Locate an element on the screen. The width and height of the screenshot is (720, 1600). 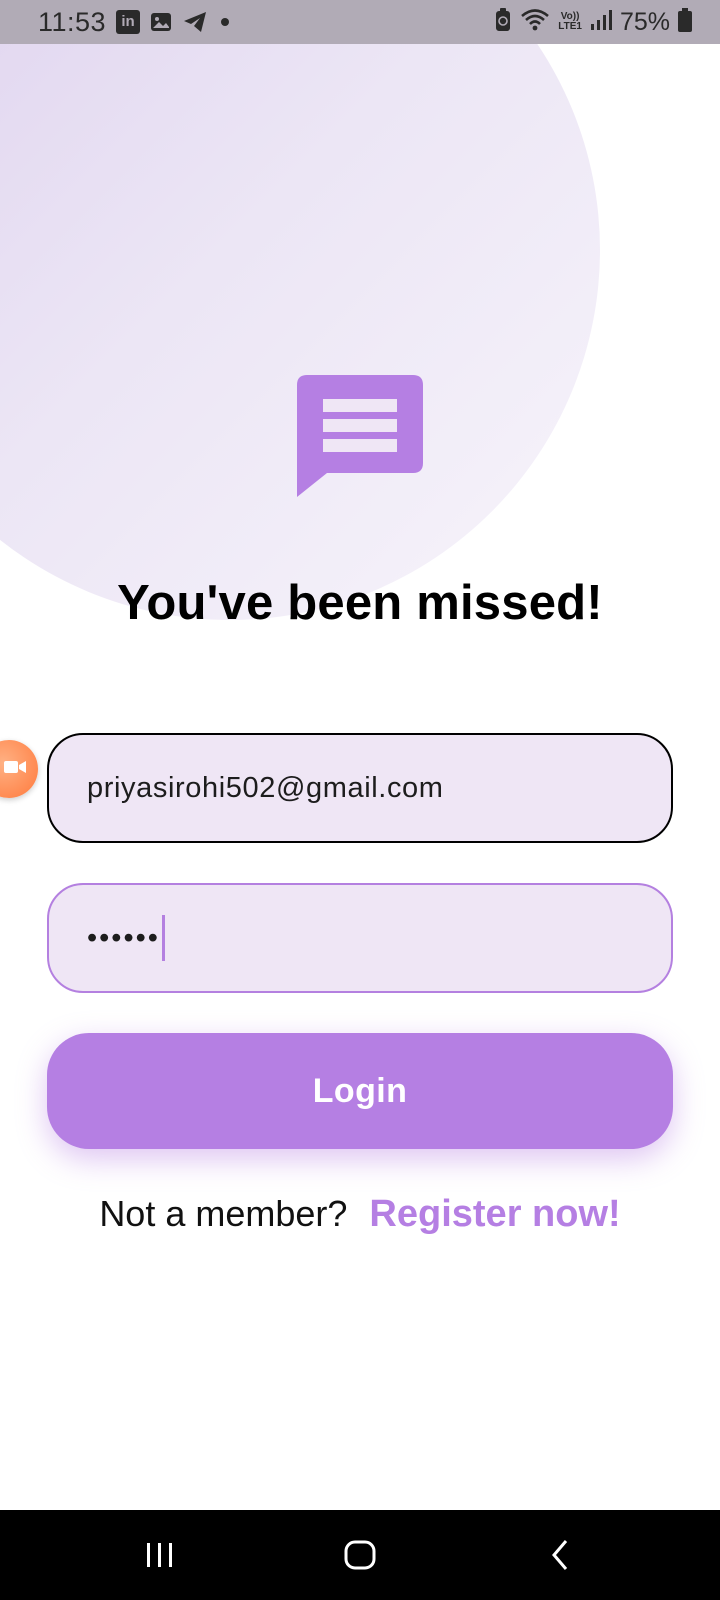
status-time: 11:53 is located at coordinates (72, 21).